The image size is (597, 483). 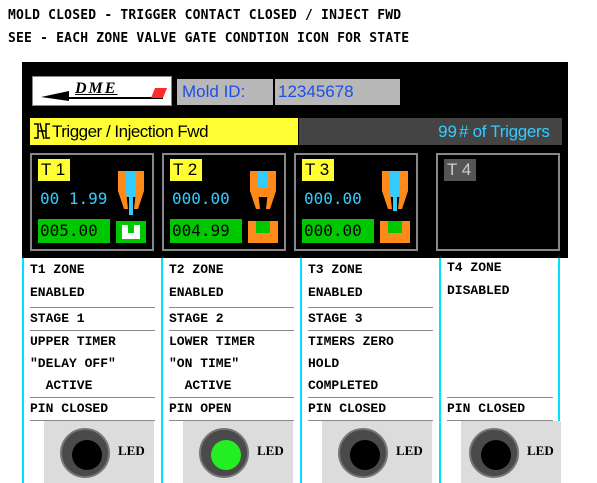 What do you see at coordinates (42, 131) in the screenshot?
I see `trigger-contact-icon` at bounding box center [42, 131].